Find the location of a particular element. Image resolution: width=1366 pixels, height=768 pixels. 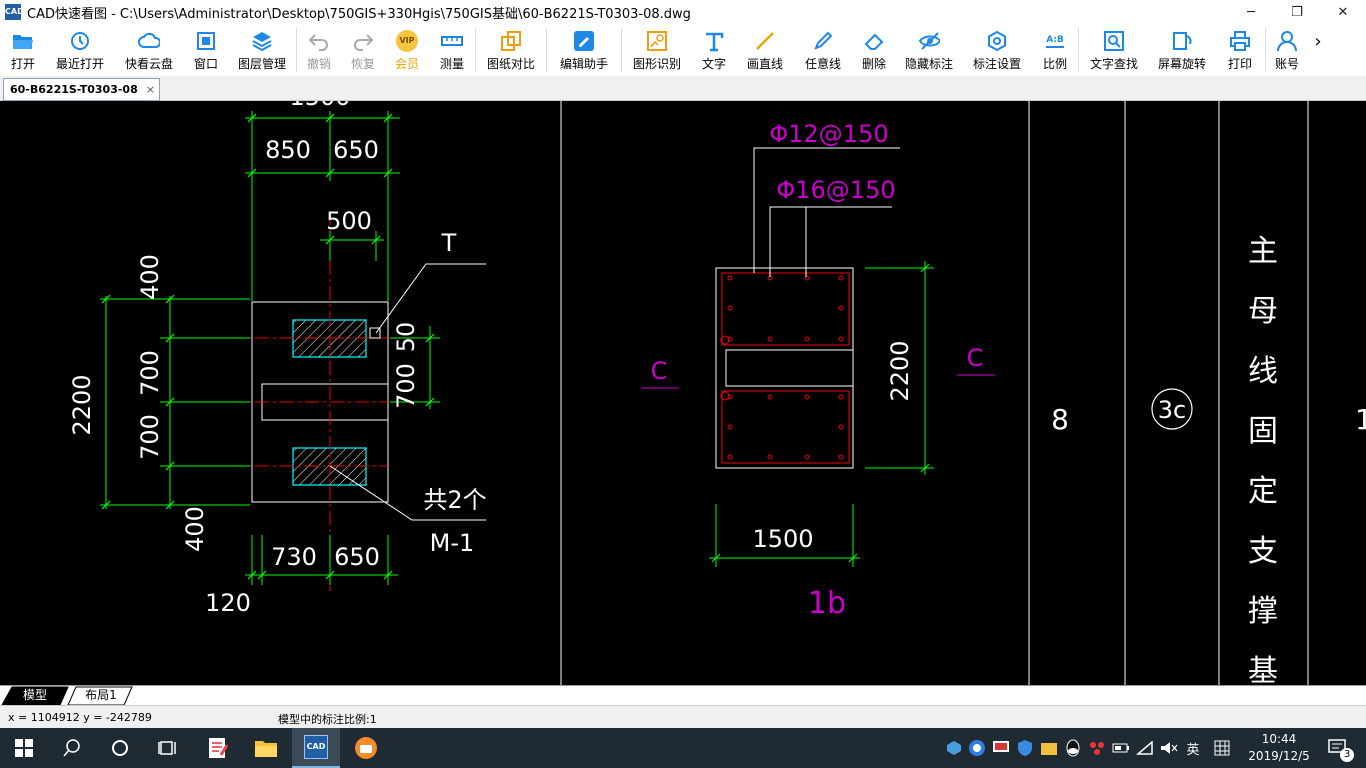

vertical-title: 主 母 线 固 定 支 撑 基 is located at coordinates (1263, 459).